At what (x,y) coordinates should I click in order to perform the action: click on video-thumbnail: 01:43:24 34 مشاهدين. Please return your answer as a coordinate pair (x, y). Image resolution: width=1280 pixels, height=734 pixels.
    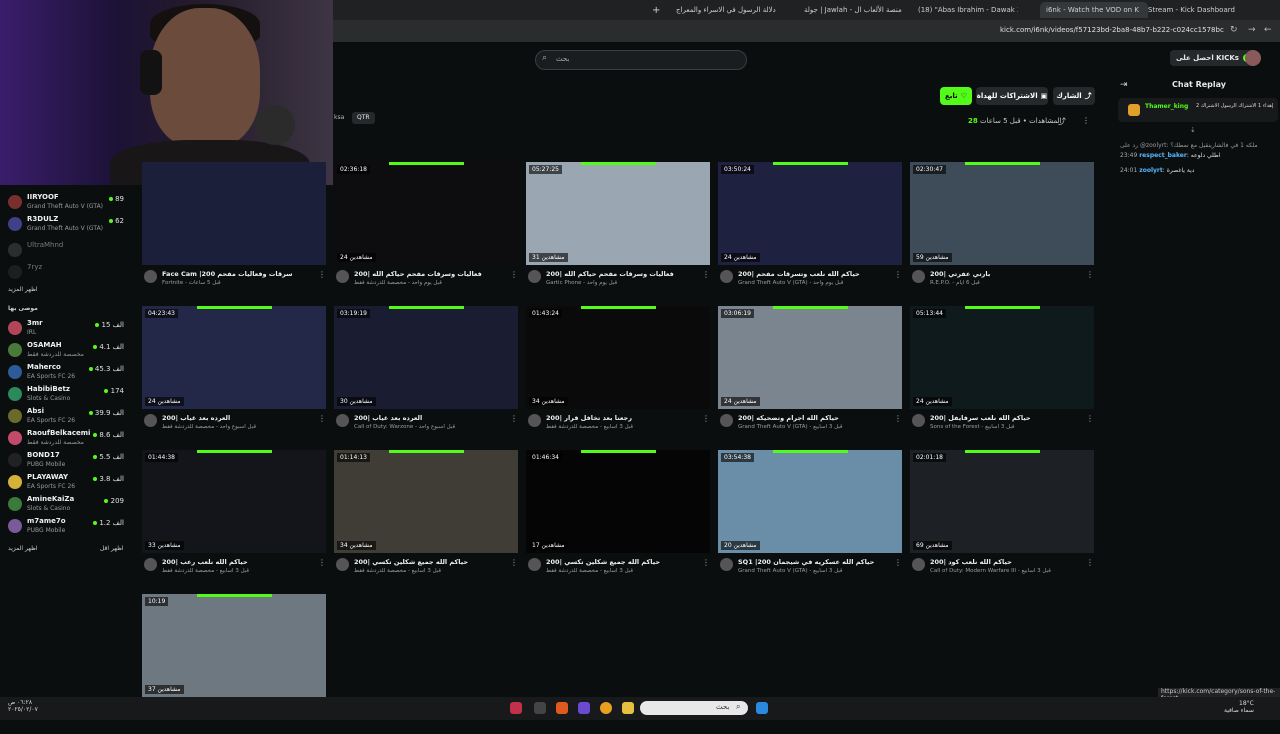
    Looking at the image, I should click on (618, 357).